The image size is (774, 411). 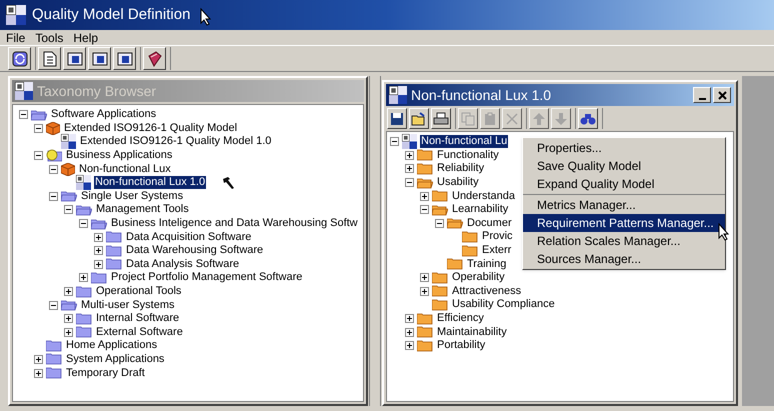 I want to click on tree-item: Business Applications, so click(x=119, y=155).